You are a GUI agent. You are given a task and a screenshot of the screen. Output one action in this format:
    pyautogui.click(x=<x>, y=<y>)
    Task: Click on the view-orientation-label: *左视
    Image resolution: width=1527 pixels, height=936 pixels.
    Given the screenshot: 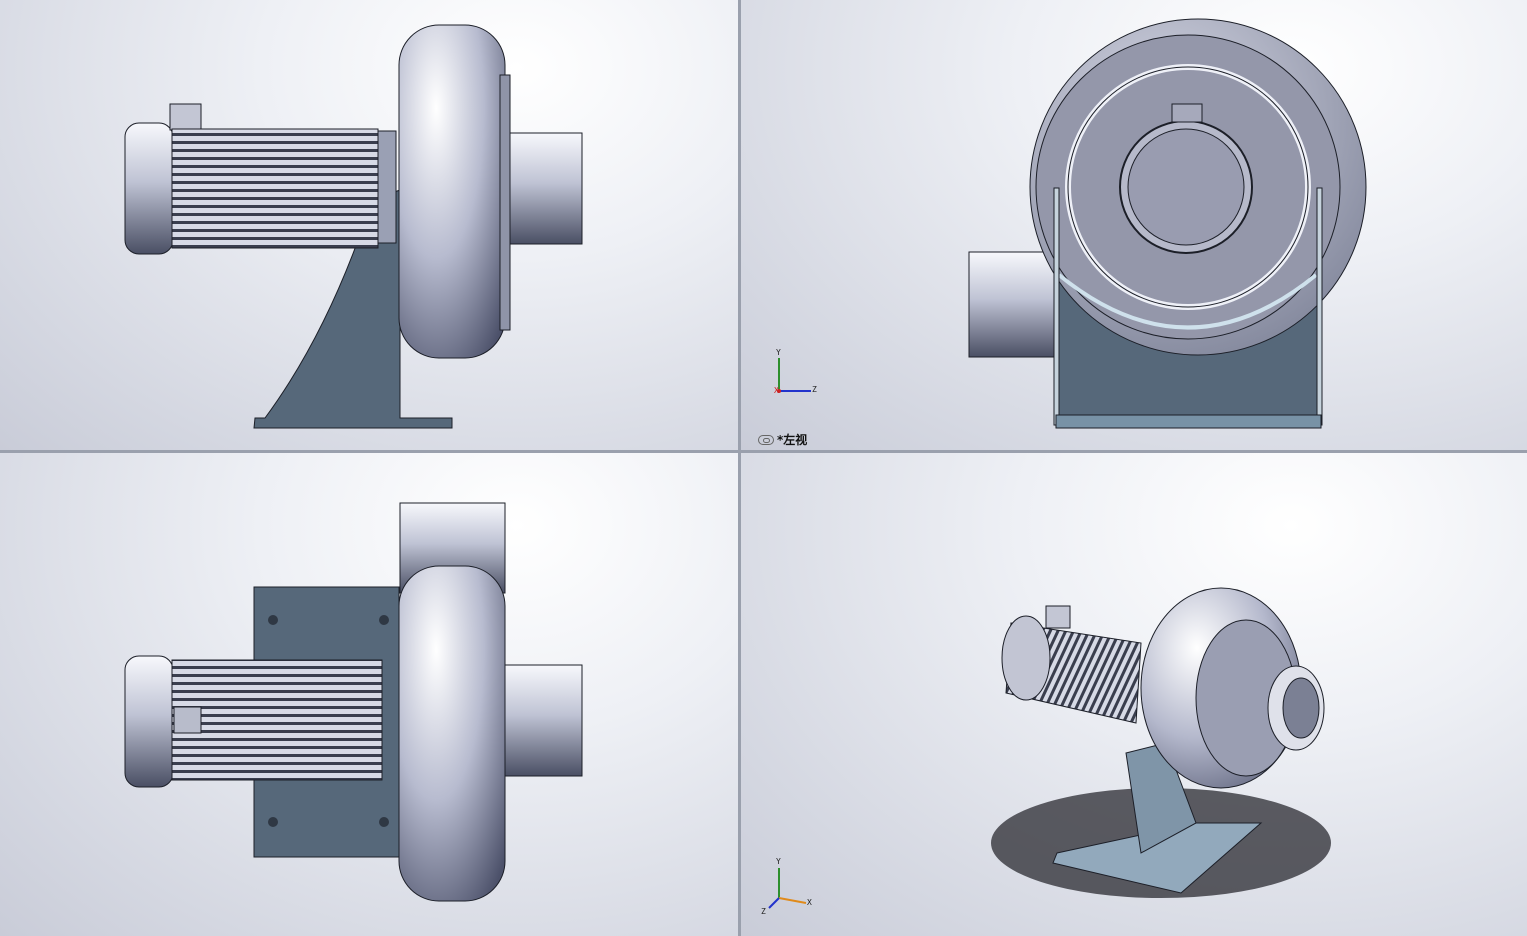 What is the action you would take?
    pyautogui.click(x=782, y=439)
    